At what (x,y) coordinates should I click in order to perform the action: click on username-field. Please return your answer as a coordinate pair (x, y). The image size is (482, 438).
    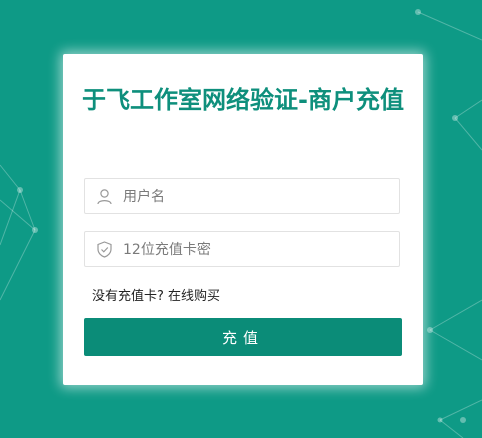
    Looking at the image, I should click on (242, 196).